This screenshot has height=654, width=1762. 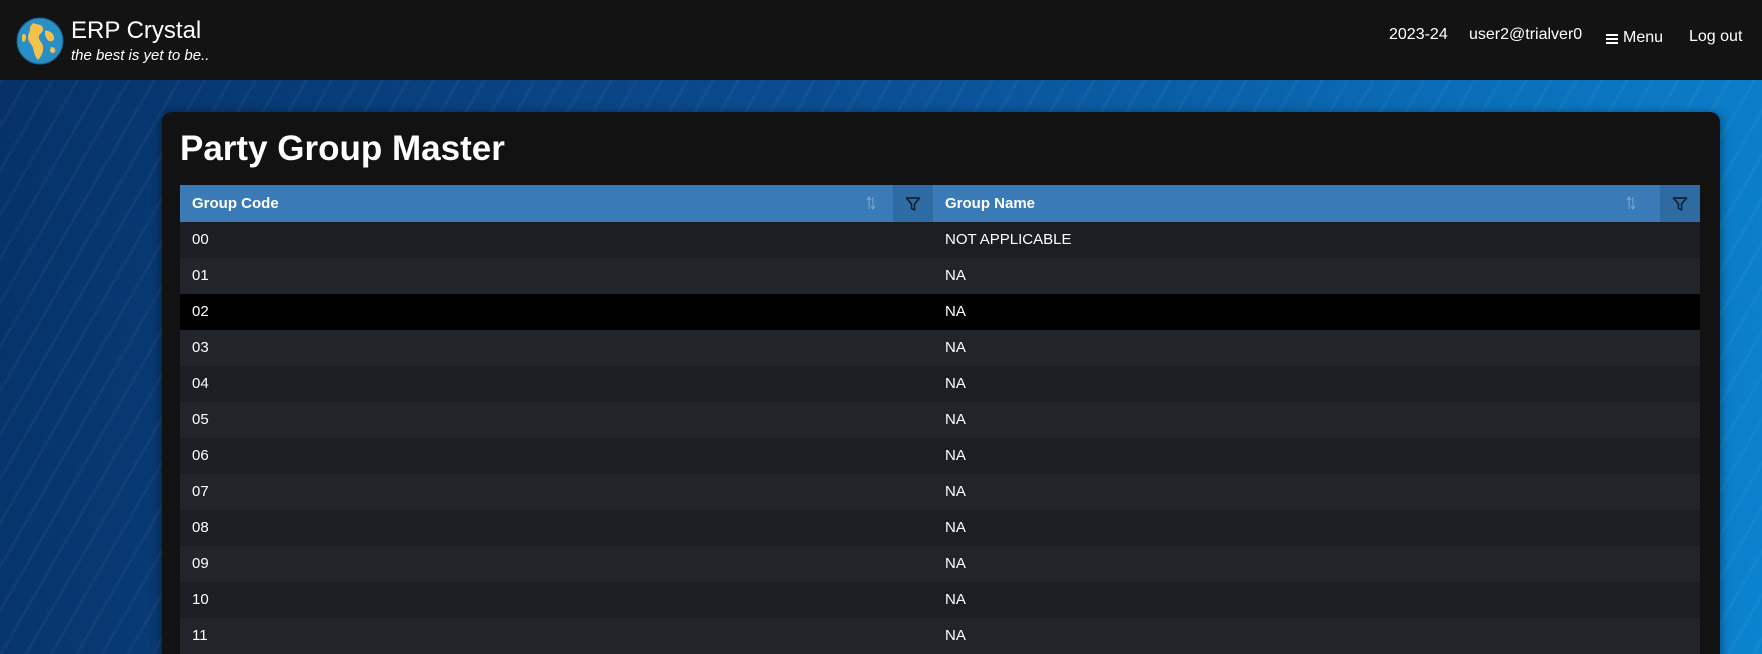 I want to click on cell-group-code: 11, so click(x=556, y=636).